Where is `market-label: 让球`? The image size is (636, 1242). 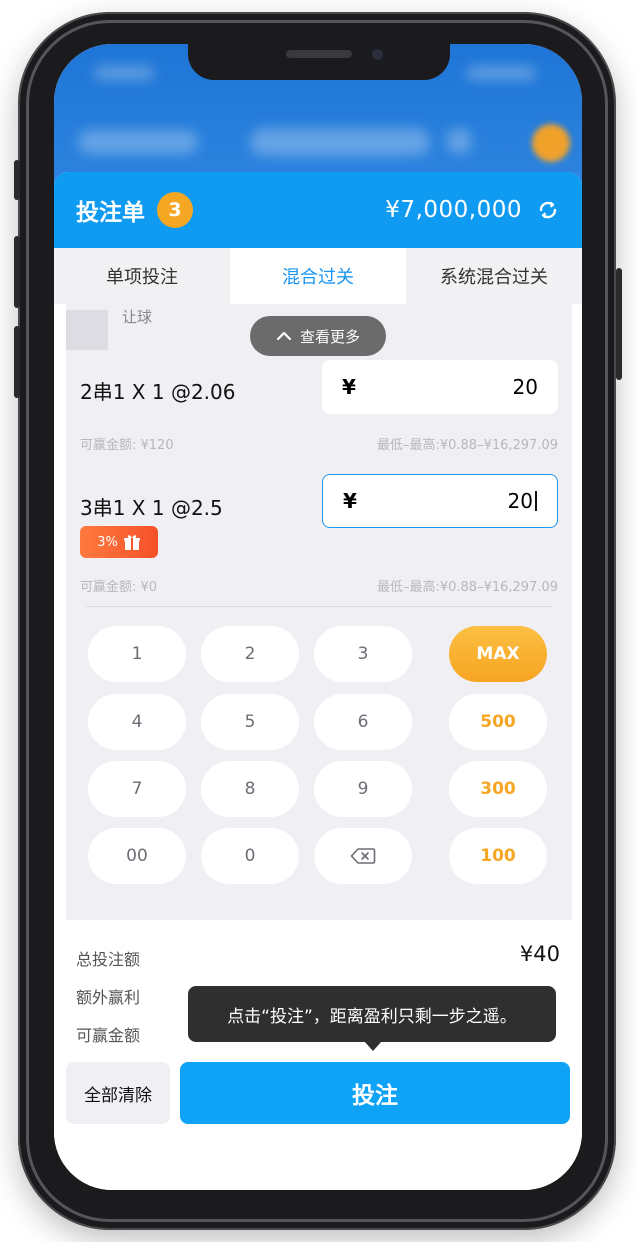 market-label: 让球 is located at coordinates (137, 317).